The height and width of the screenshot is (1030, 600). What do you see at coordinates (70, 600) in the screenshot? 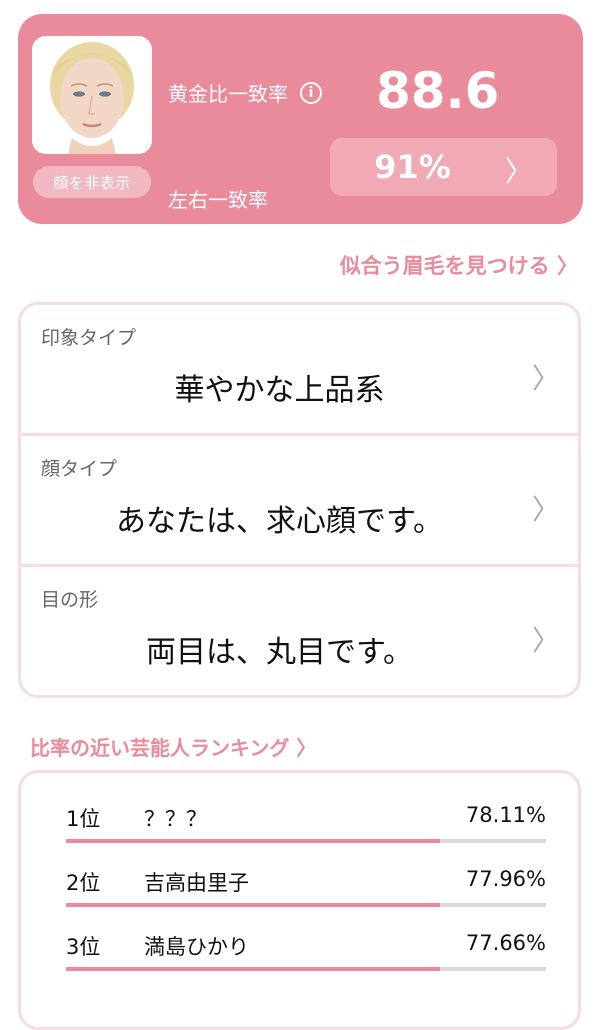
I see `row-label: 目の形` at bounding box center [70, 600].